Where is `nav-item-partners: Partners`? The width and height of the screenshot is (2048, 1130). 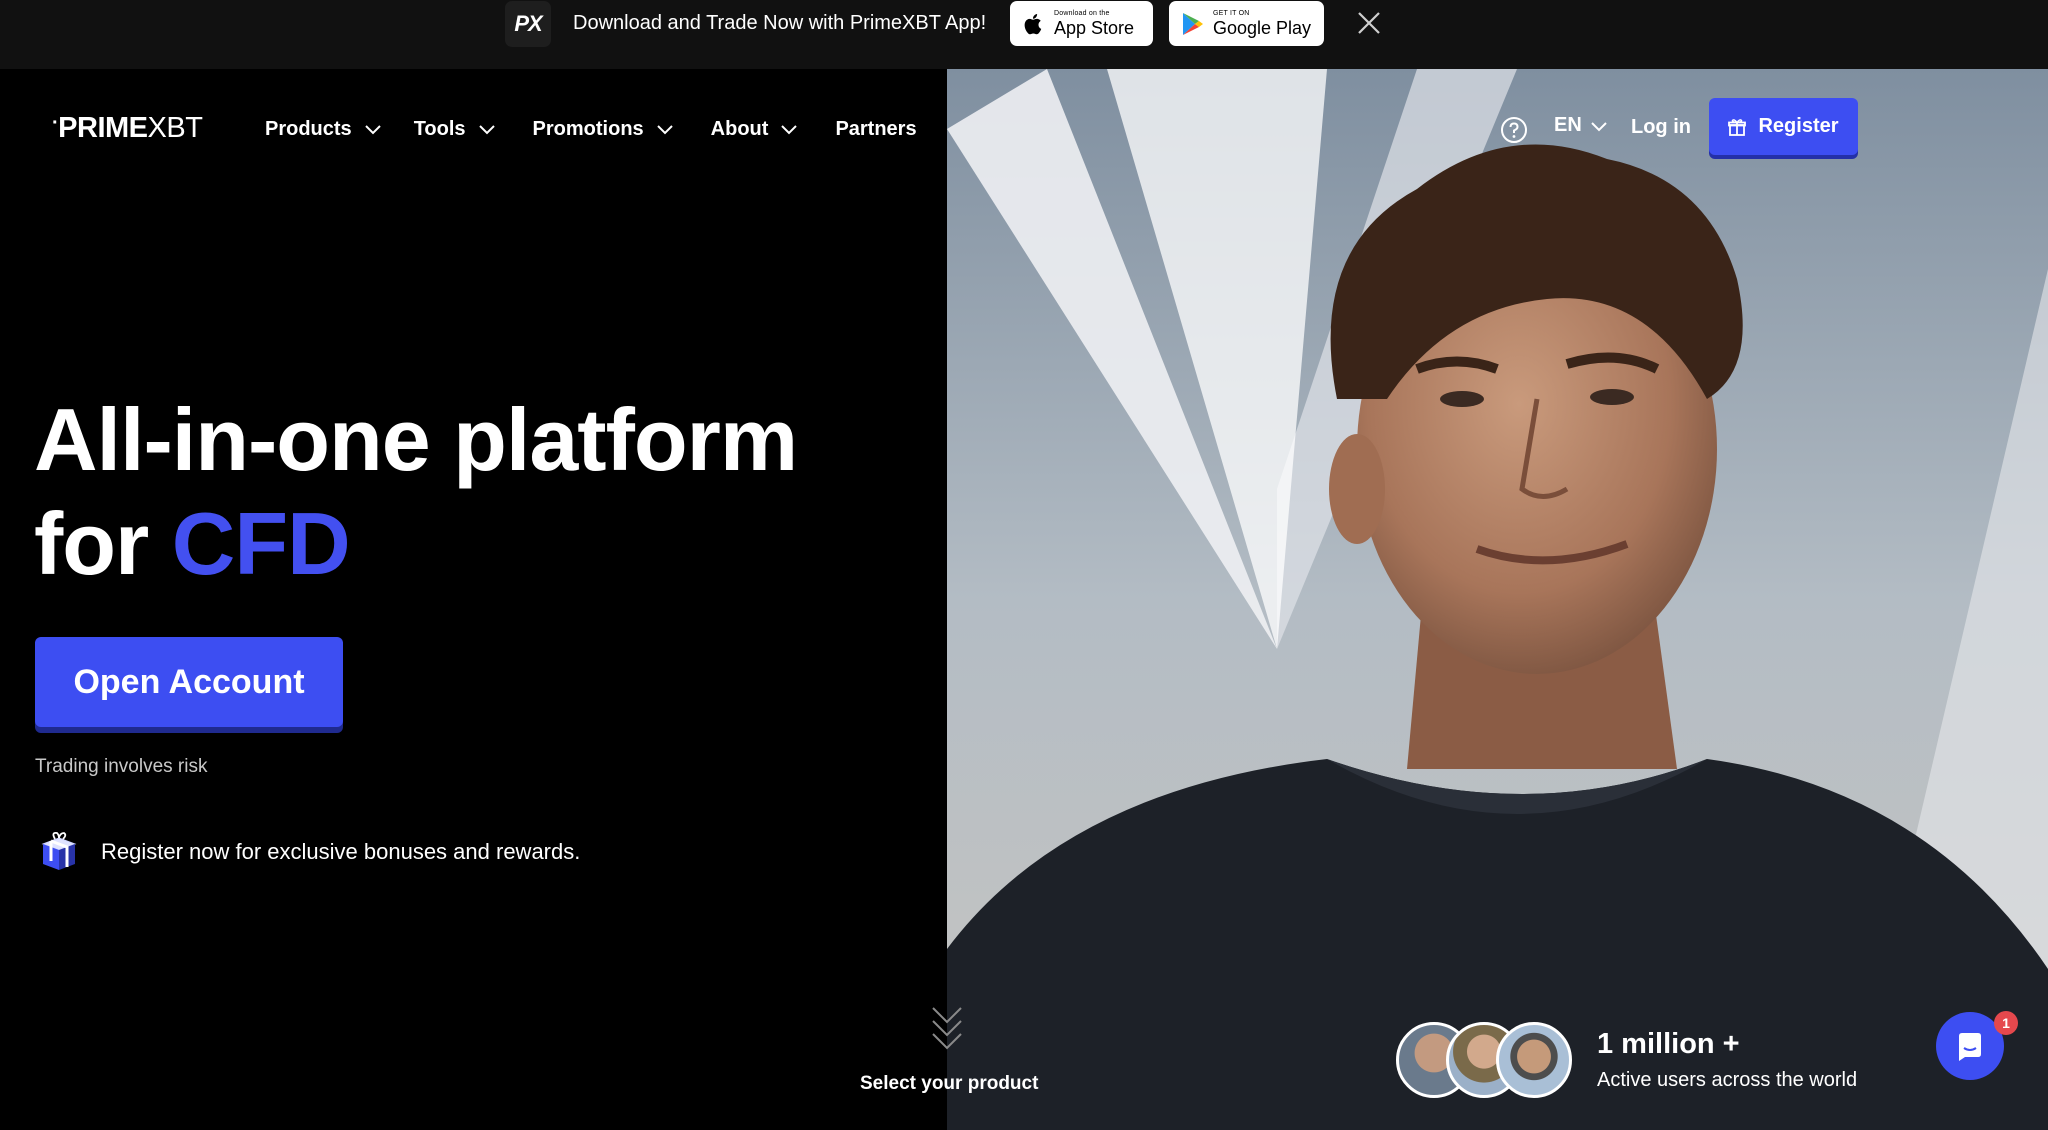 nav-item-partners: Partners is located at coordinates (875, 129).